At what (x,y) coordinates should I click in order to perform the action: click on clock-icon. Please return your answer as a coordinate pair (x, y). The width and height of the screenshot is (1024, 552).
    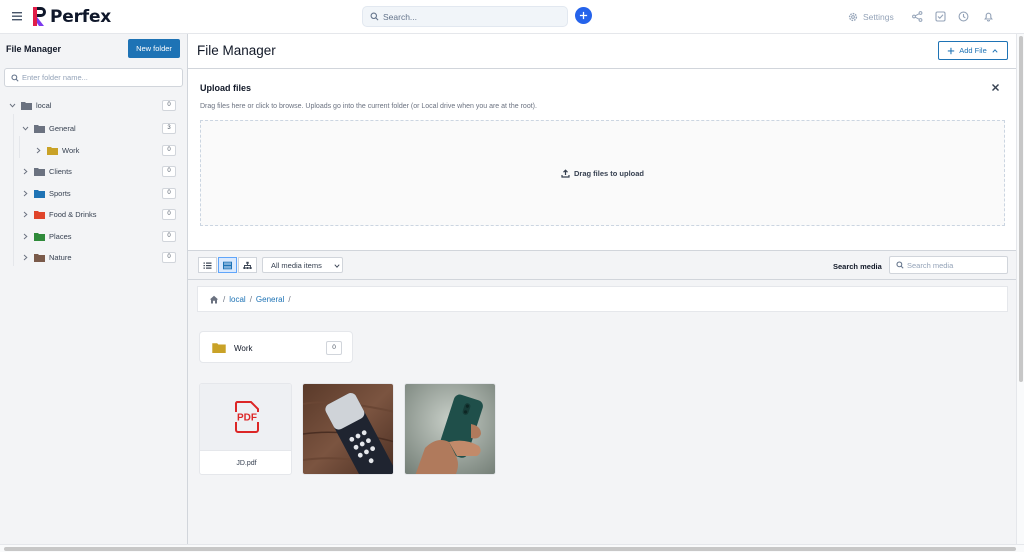
    Looking at the image, I should click on (963, 16).